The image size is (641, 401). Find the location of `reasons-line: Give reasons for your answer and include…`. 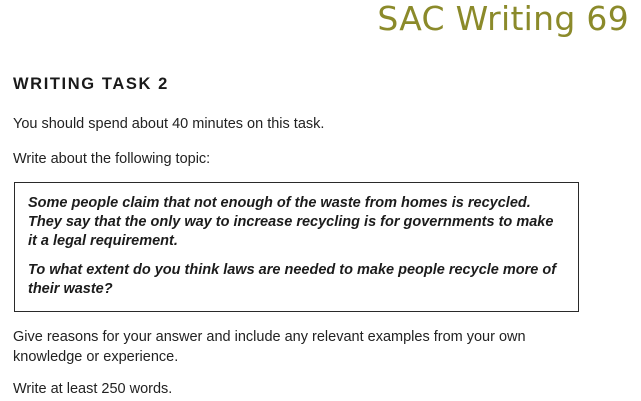

reasons-line: Give reasons for your answer and include… is located at coordinates (269, 337).